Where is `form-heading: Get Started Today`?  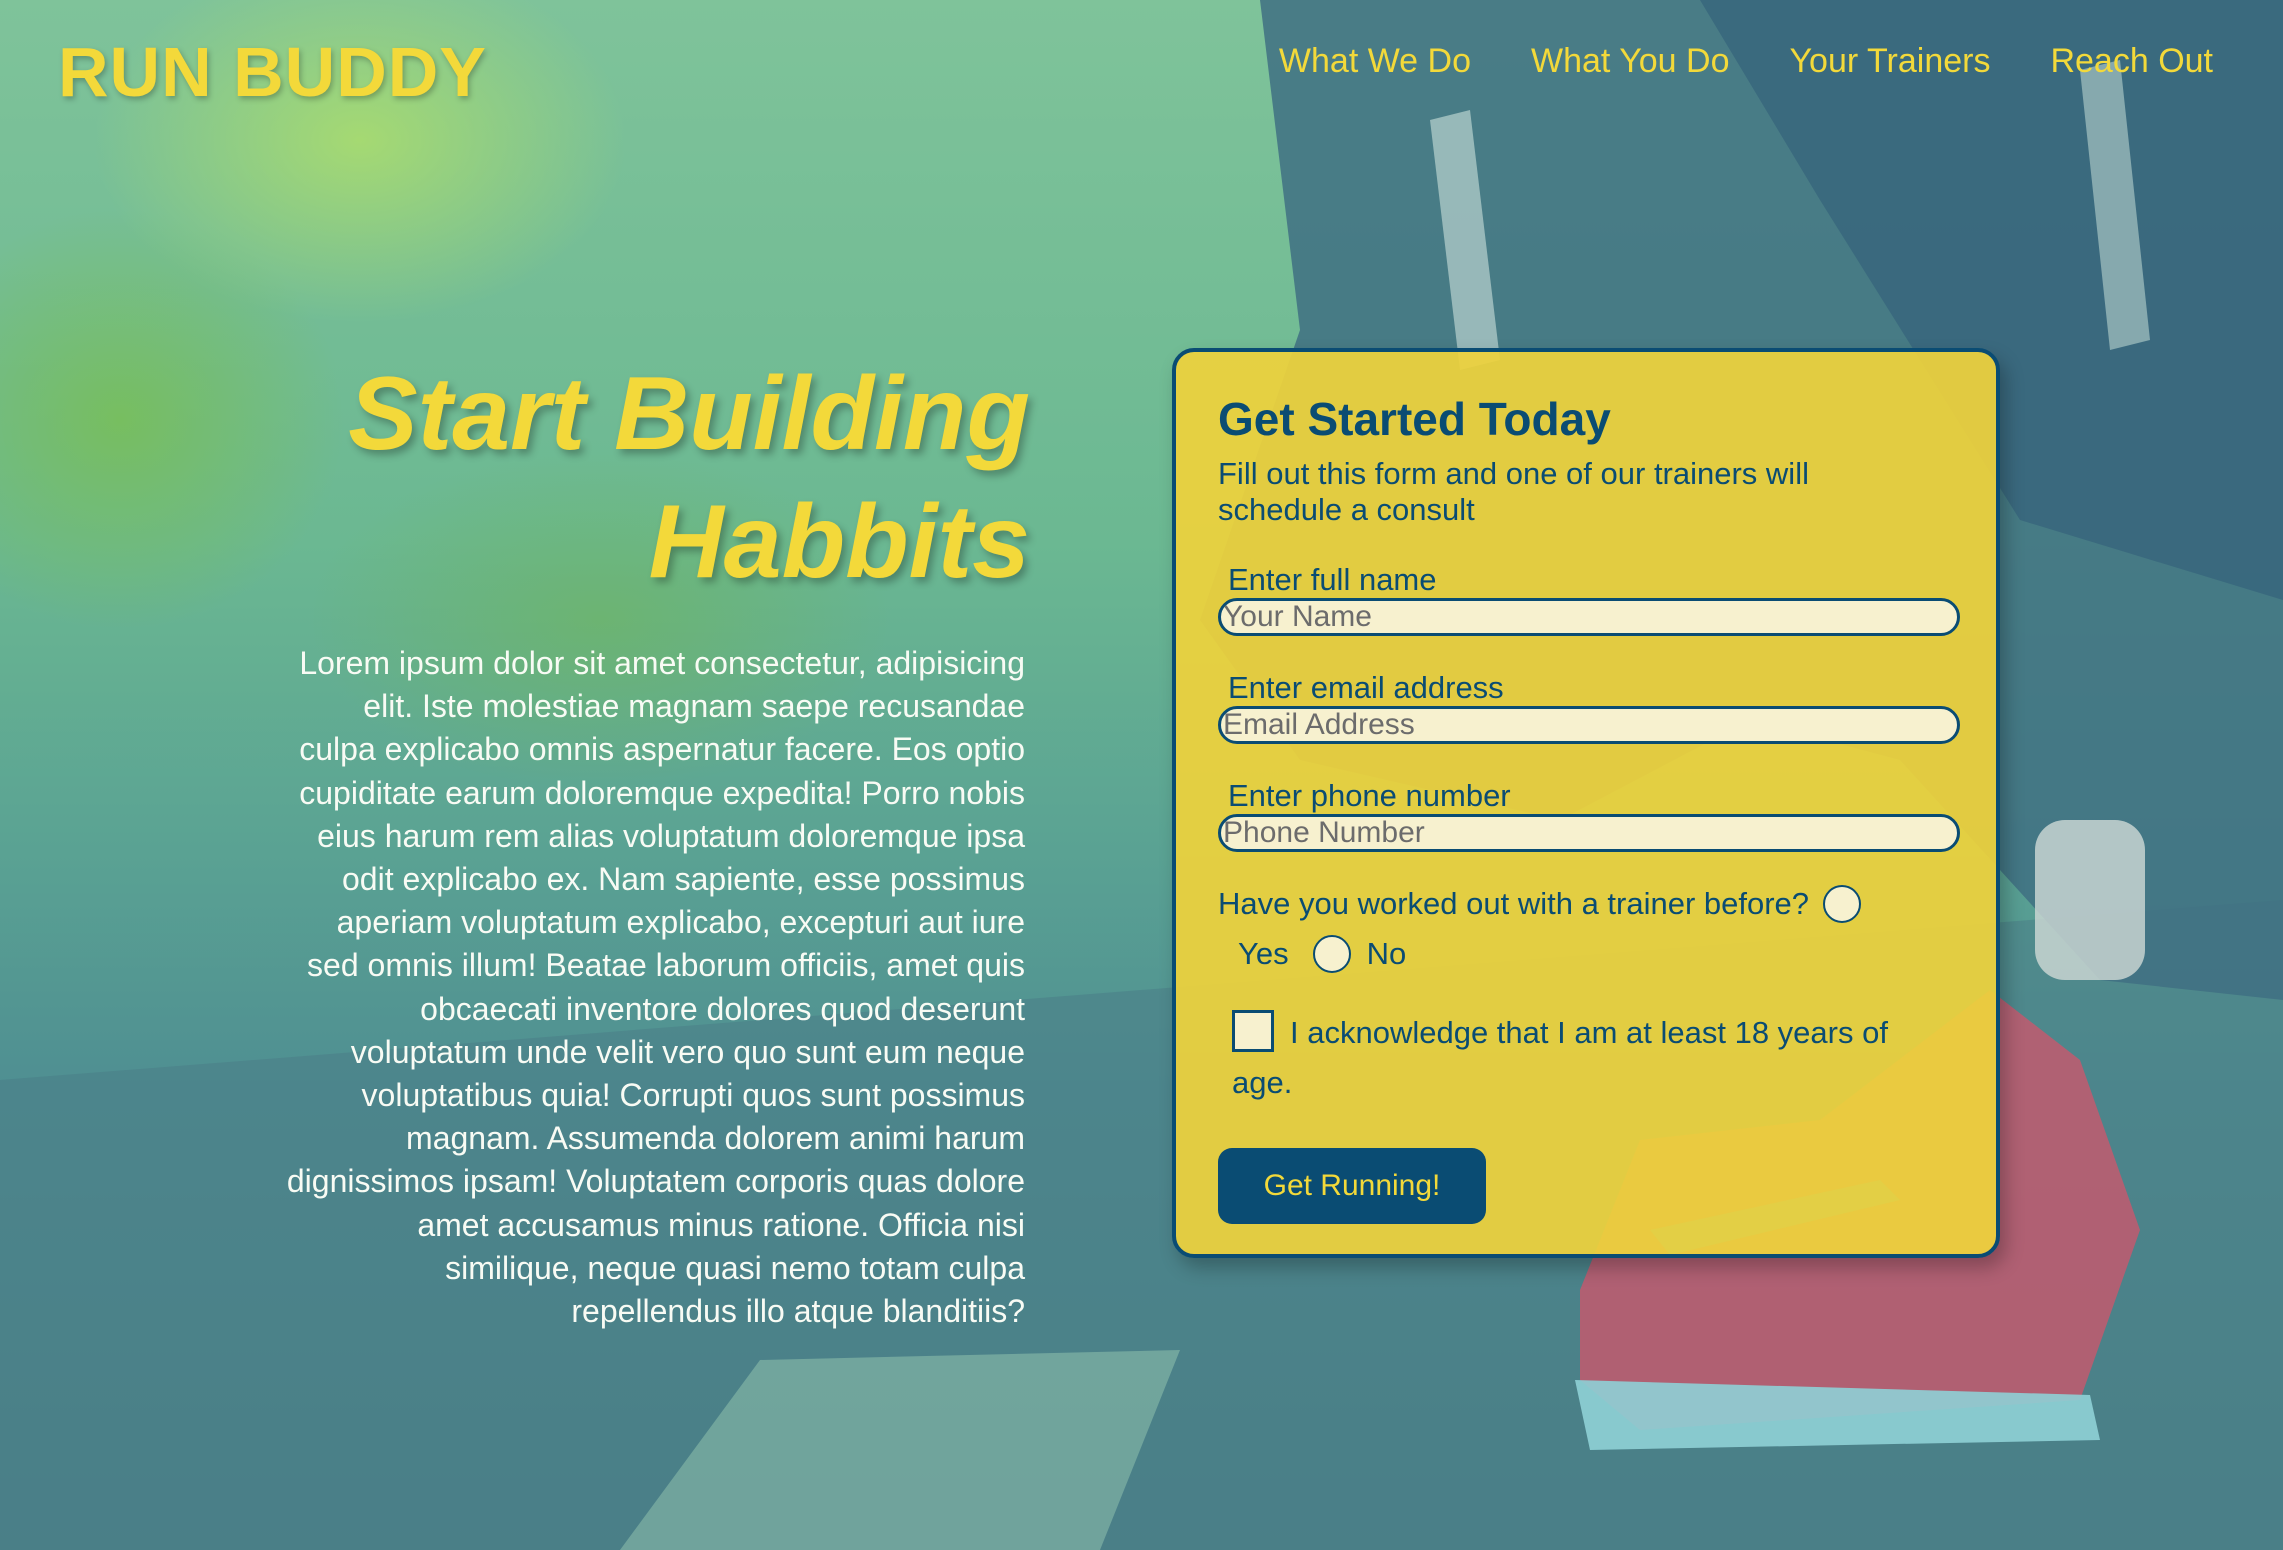
form-heading: Get Started Today is located at coordinates (1414, 419).